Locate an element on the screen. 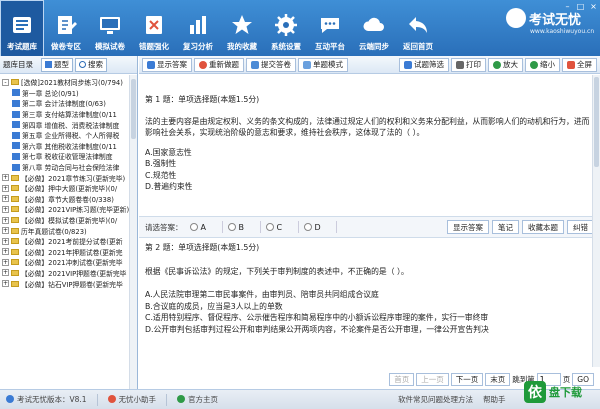 This screenshot has width=600, height=409. tree-item: + 【必做】章节大题卷卷(0/338) is located at coordinates (69, 199).